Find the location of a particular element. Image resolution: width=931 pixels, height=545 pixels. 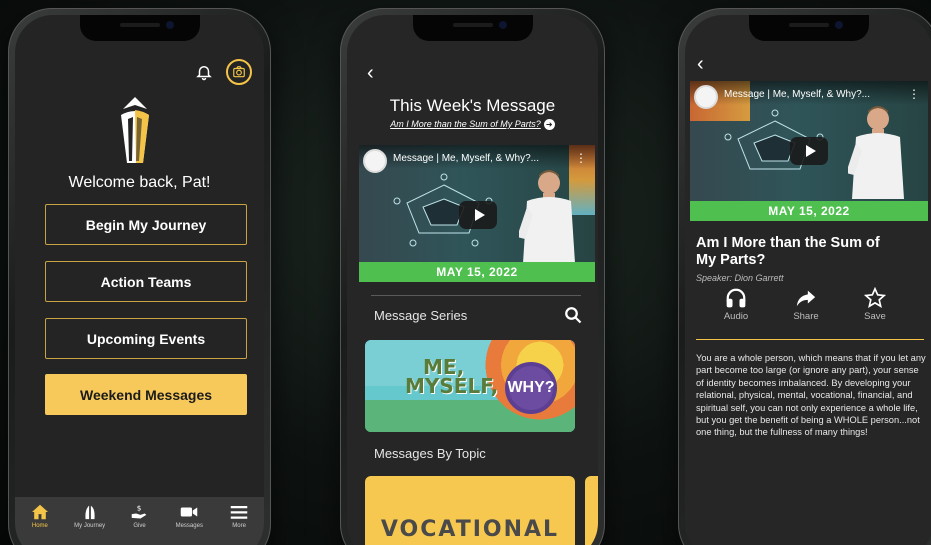

tab-label: My Journey is located at coordinates (90, 526).